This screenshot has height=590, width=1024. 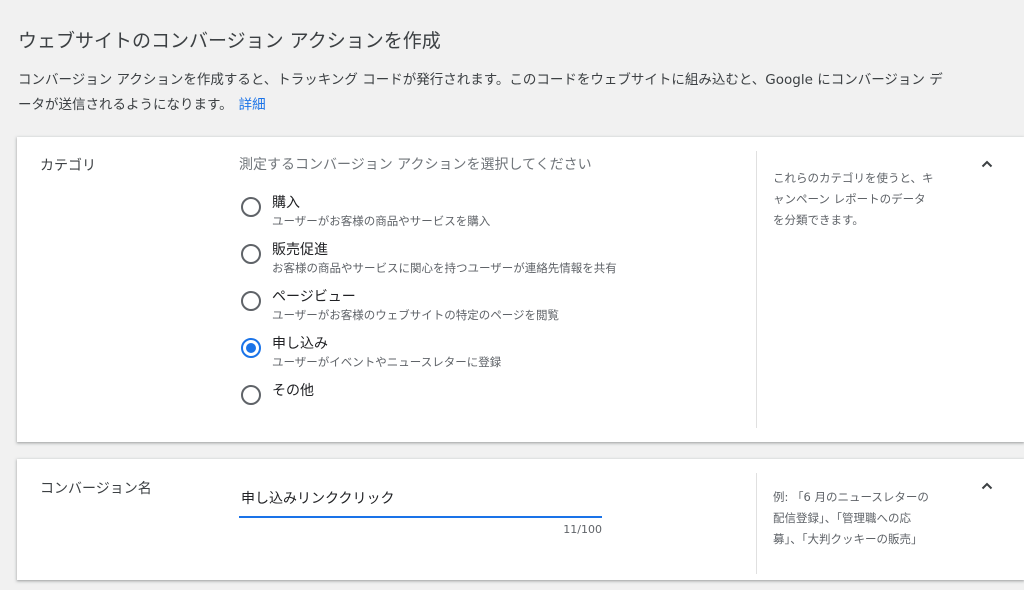 What do you see at coordinates (521, 105) in the screenshot?
I see `intro-line-2-wrapper: ータが送信されるようになります。 詳細` at bounding box center [521, 105].